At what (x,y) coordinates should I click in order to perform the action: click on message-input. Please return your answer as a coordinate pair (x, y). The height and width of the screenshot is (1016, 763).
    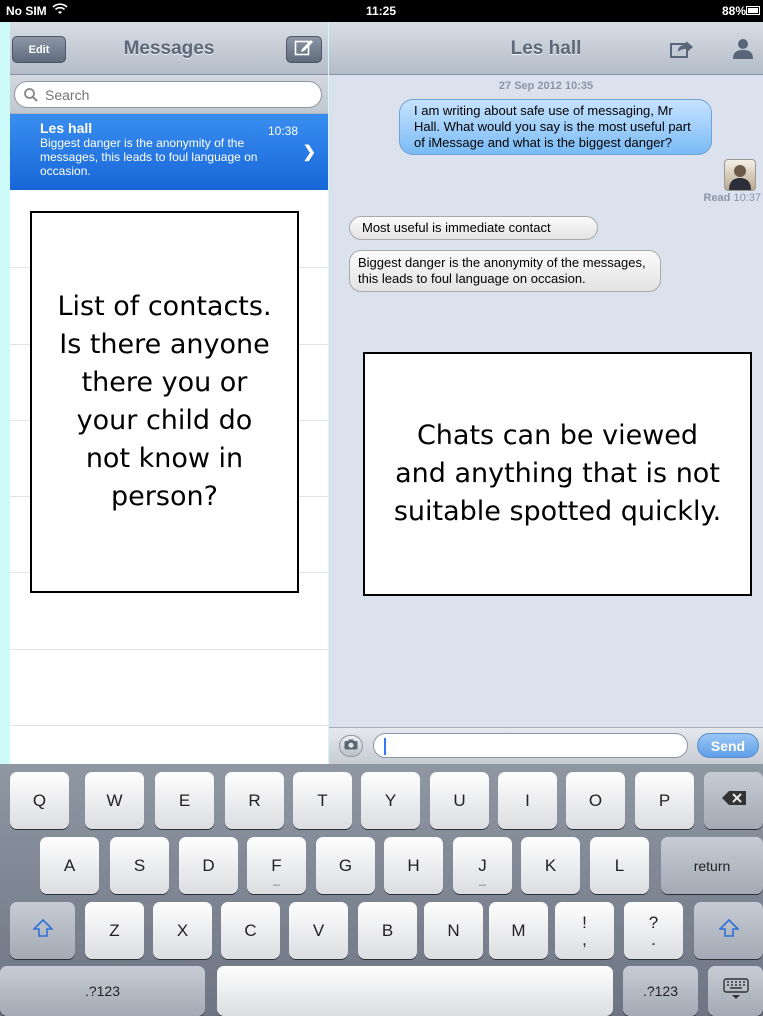
    Looking at the image, I should click on (530, 745).